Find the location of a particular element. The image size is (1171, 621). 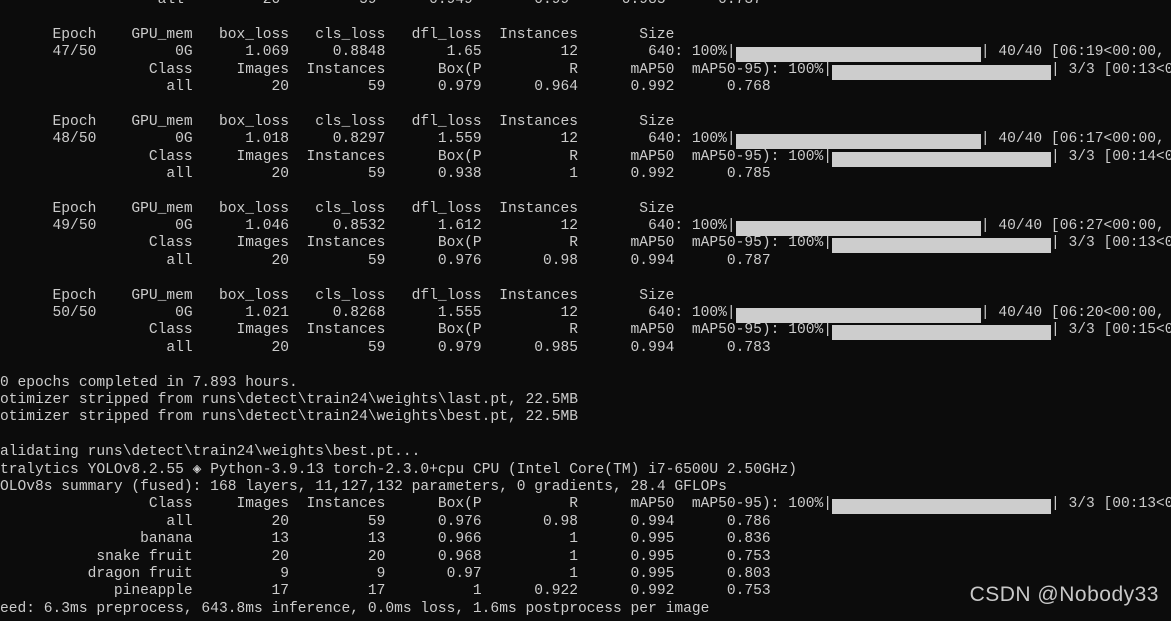

terminal-text: all 20 59 0.976 0.98 0.994 0.787 is located at coordinates (385, 260).